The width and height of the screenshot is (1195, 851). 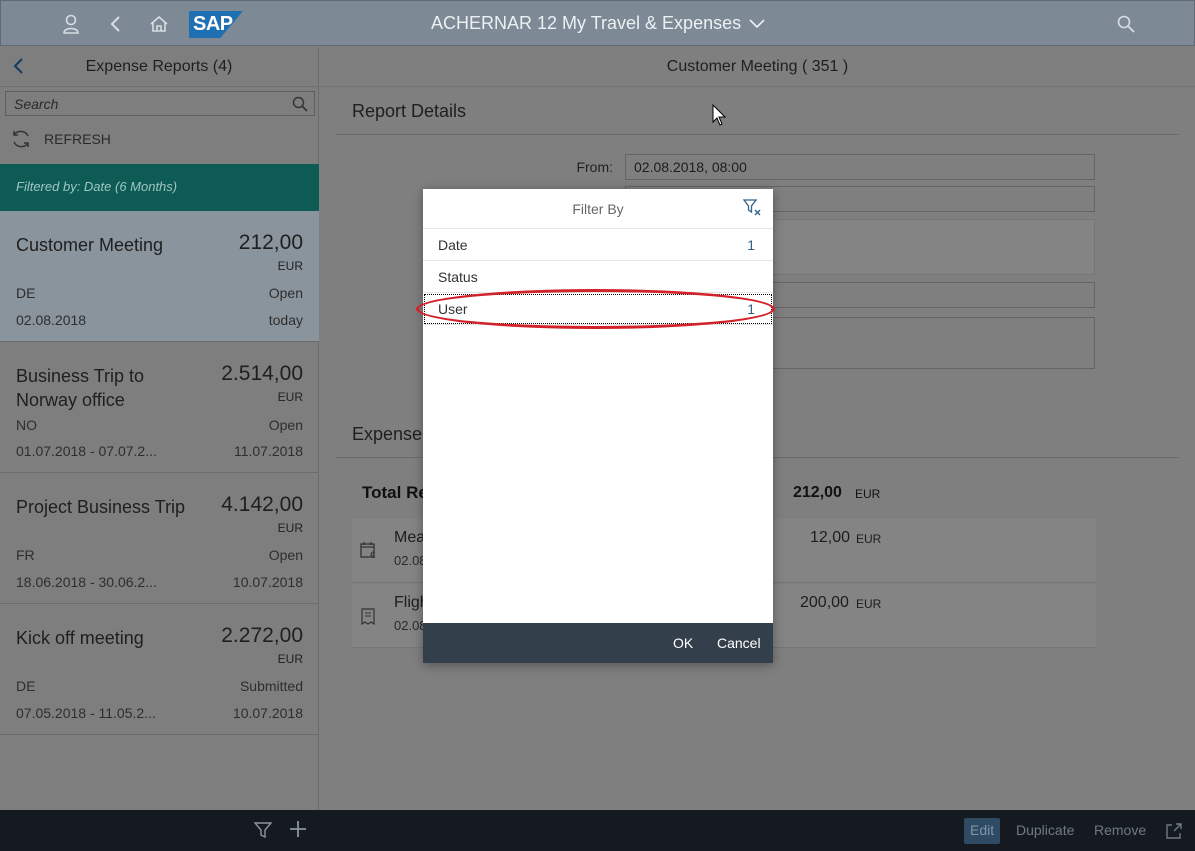 I want to click on app-title-text: ACHERNAR 12 My Travel & Expenses, so click(x=586, y=23).